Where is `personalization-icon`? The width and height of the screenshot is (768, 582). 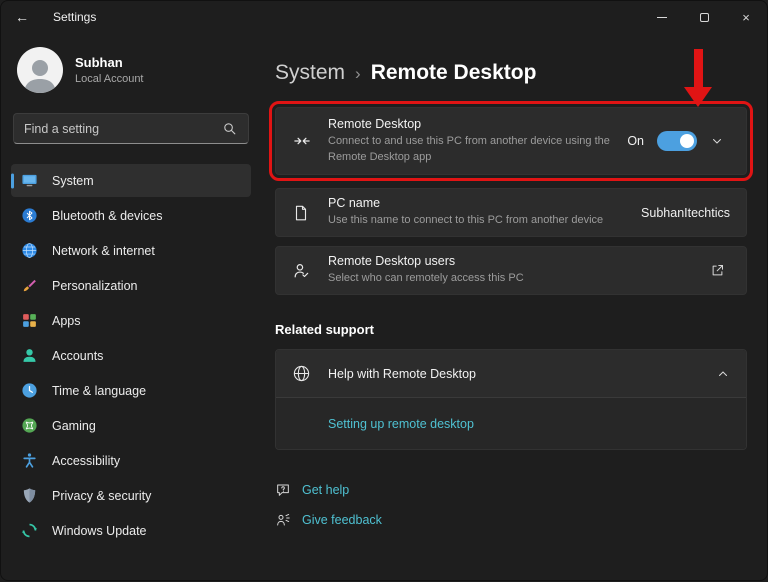
personalization-icon is located at coordinates (29, 285).